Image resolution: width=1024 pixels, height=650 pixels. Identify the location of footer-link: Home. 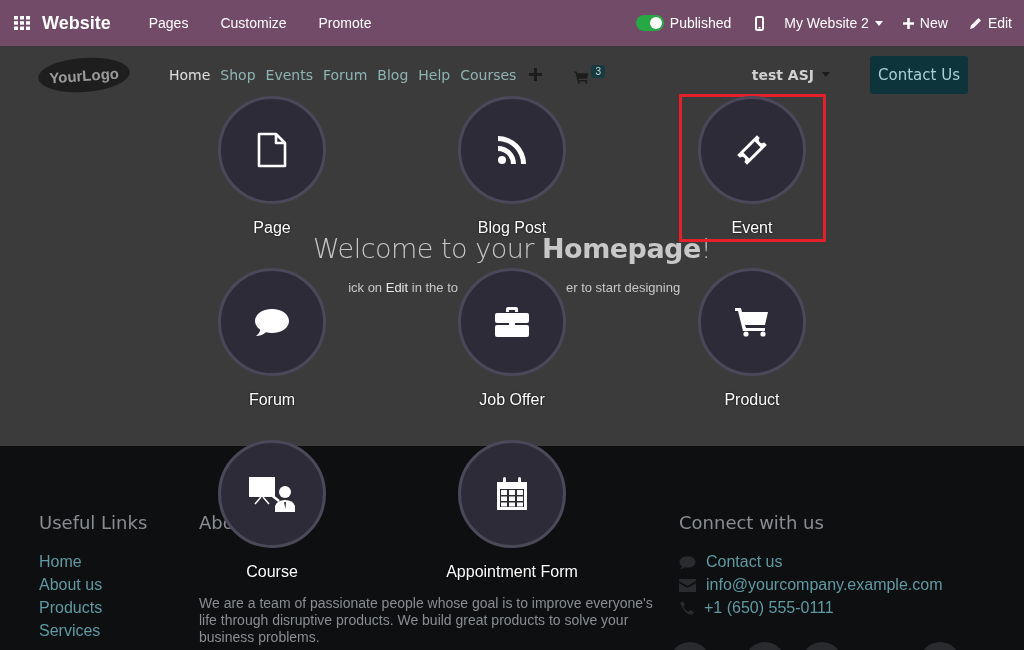
(119, 562).